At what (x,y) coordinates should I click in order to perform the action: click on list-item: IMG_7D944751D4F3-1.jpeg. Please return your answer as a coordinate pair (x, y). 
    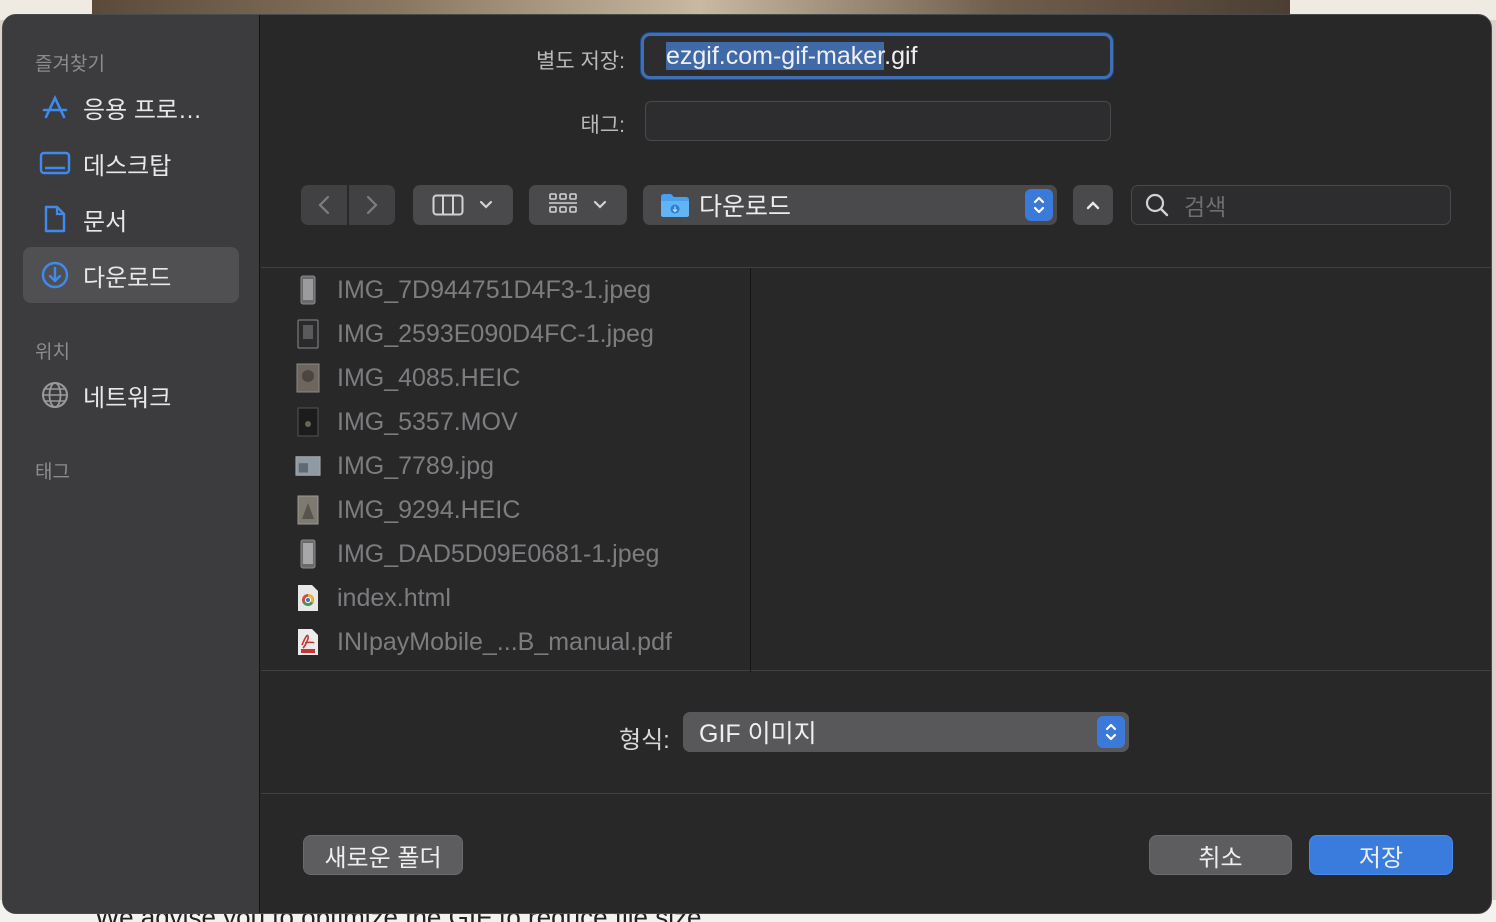
    Looking at the image, I should click on (473, 290).